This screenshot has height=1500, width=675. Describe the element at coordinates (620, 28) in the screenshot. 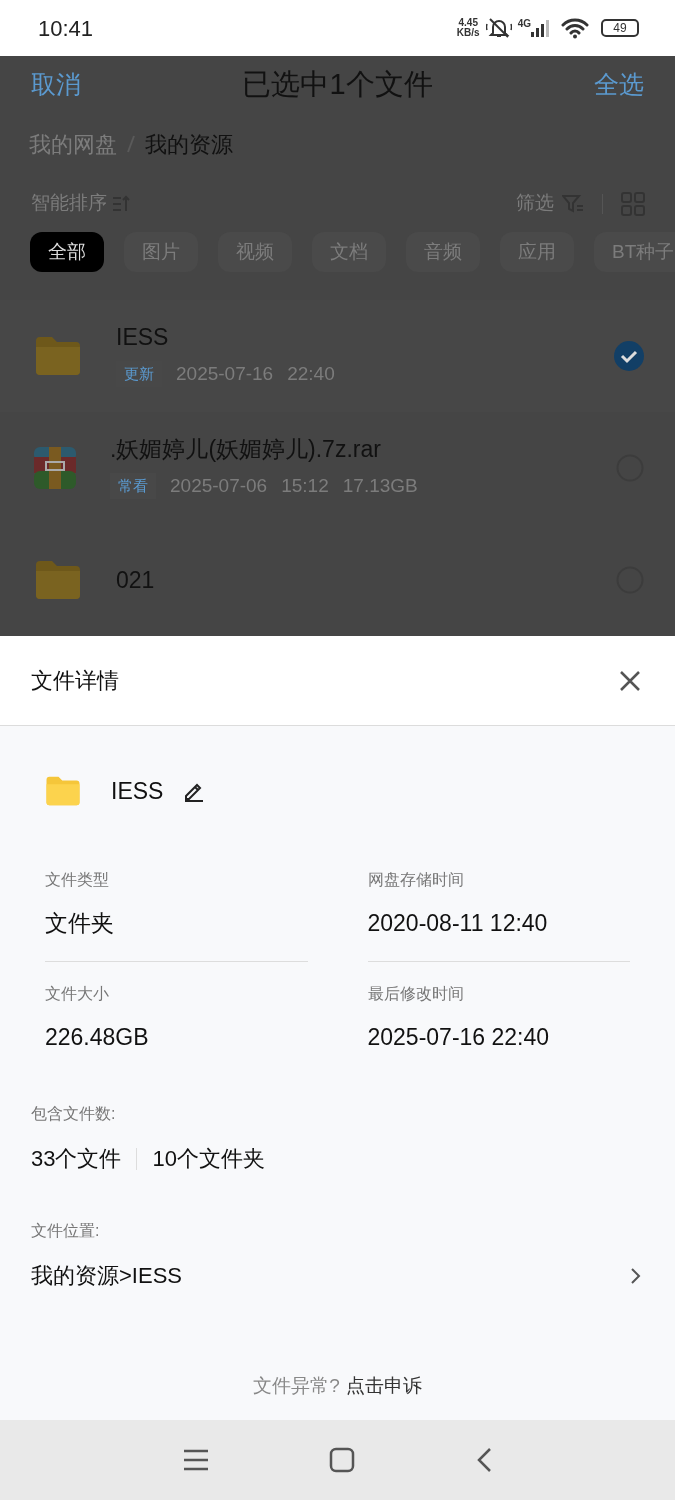

I see `battery-indicator: 49` at that location.